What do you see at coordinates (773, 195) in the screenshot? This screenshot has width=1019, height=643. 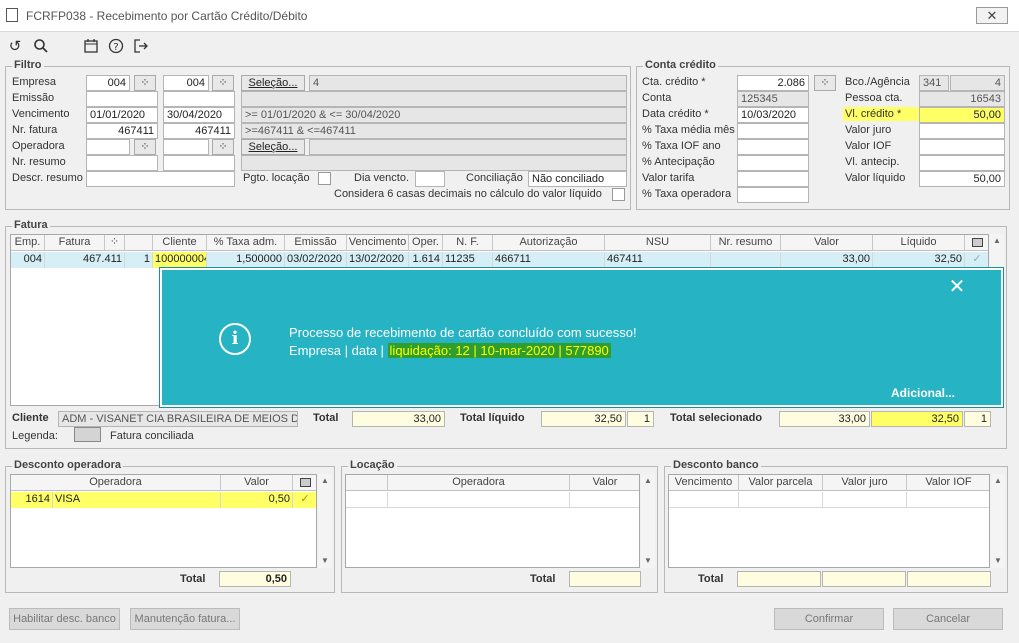 I see `taxa-operadora-input` at bounding box center [773, 195].